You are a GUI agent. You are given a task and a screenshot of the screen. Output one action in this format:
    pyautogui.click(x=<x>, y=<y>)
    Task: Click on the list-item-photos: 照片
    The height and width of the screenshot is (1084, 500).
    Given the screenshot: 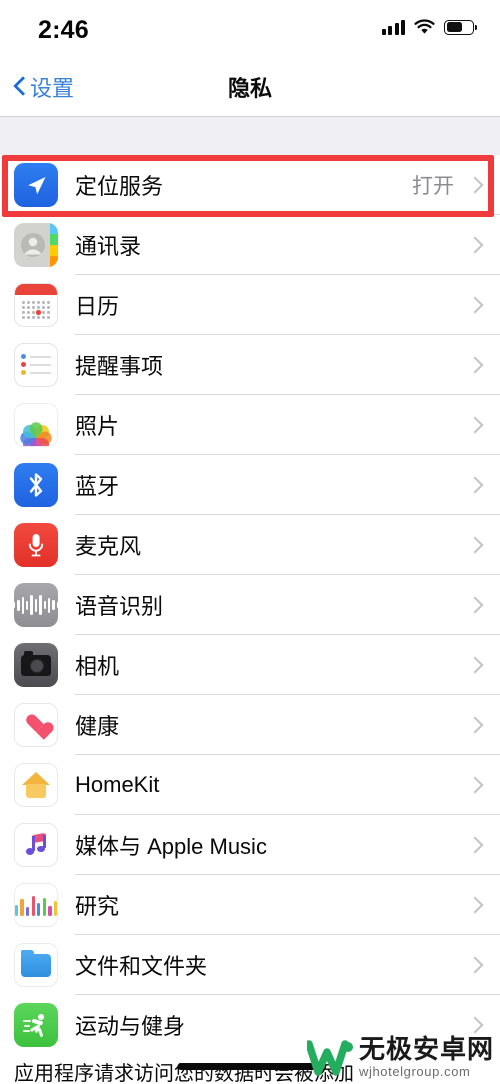 What is the action you would take?
    pyautogui.click(x=250, y=425)
    